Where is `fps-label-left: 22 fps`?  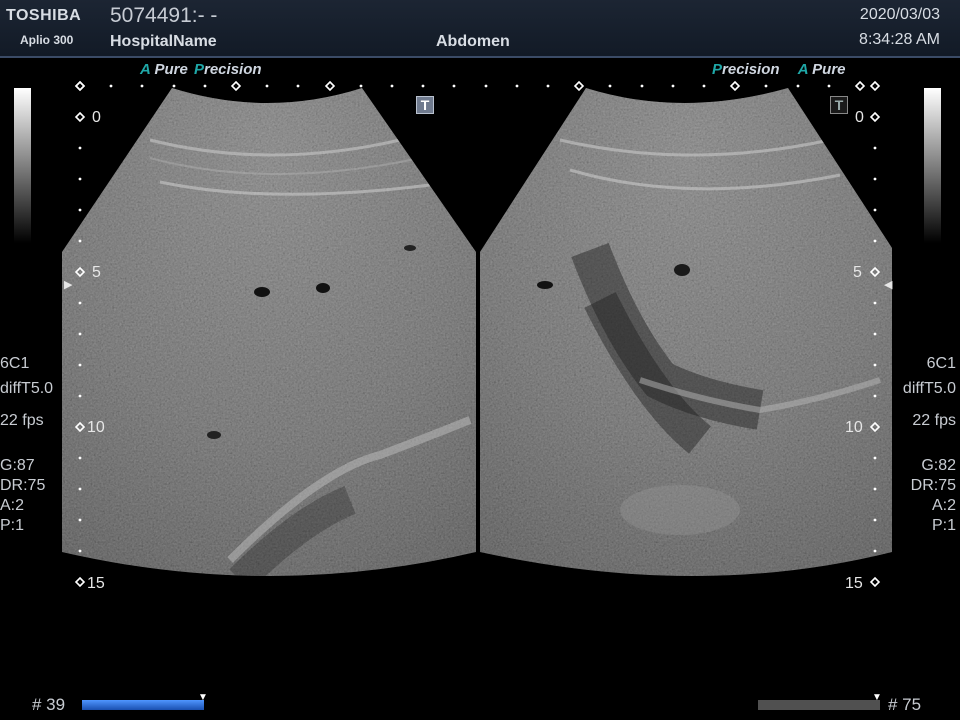 fps-label-left: 22 fps is located at coordinates (22, 420).